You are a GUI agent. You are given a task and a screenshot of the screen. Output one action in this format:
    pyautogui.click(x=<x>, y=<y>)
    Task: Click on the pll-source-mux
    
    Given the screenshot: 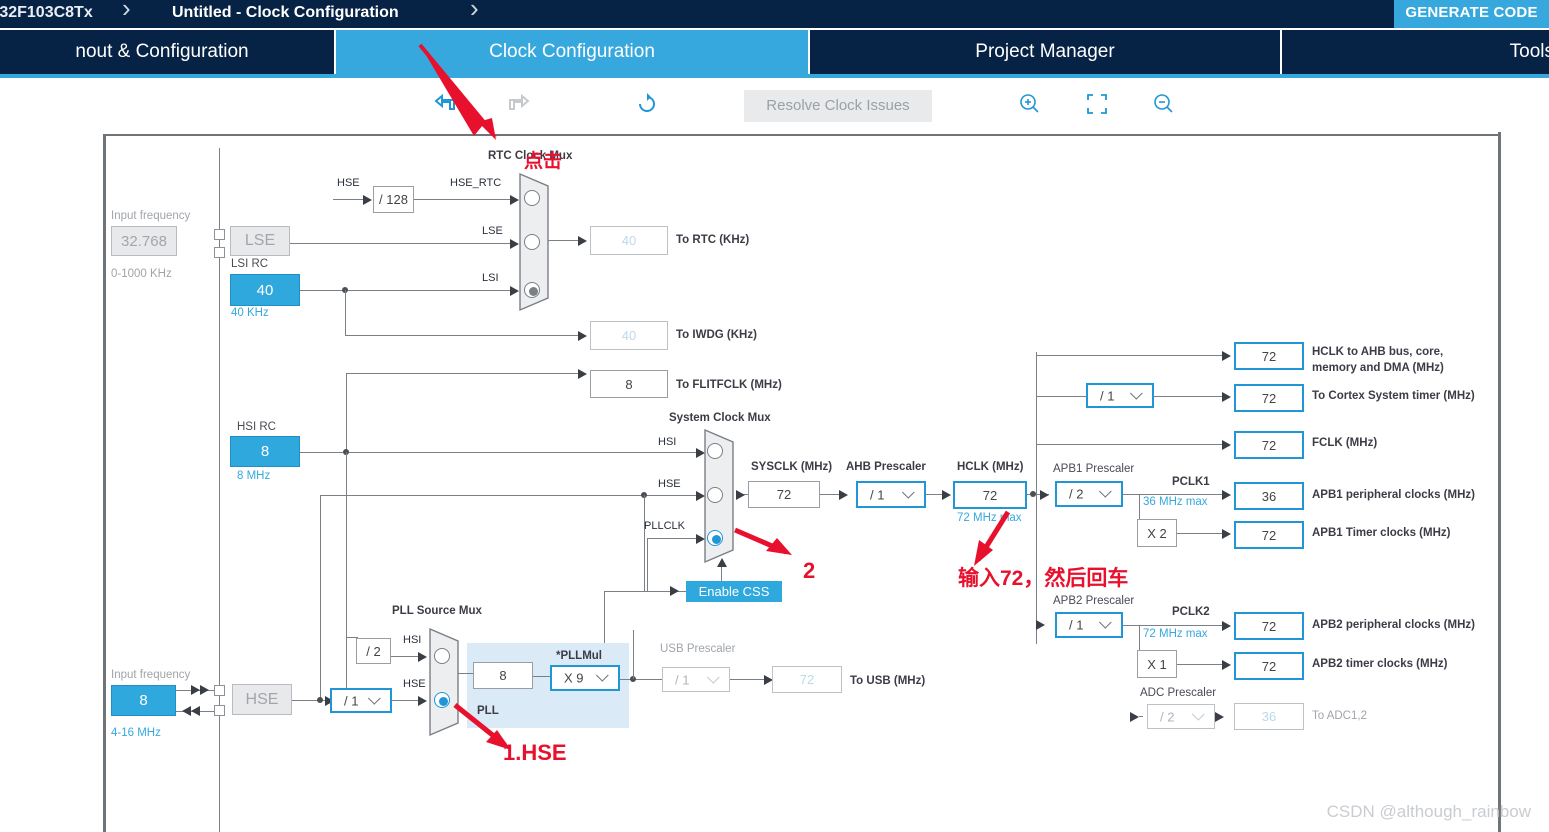 What is the action you would take?
    pyautogui.click(x=445, y=684)
    